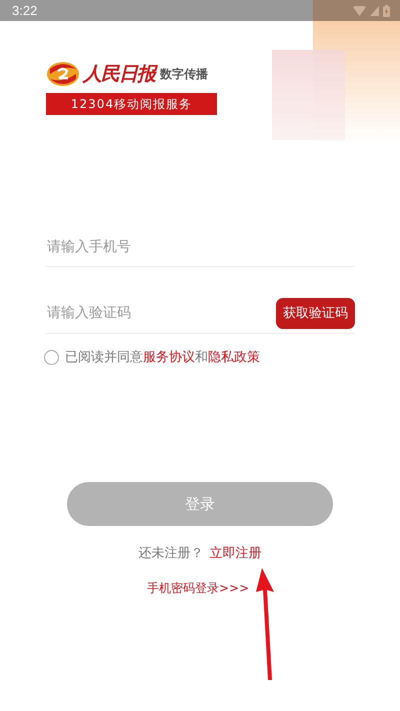 This screenshot has height=711, width=400. Describe the element at coordinates (131, 104) in the screenshot. I see `service-banner: 12304移动阅报服务` at that location.